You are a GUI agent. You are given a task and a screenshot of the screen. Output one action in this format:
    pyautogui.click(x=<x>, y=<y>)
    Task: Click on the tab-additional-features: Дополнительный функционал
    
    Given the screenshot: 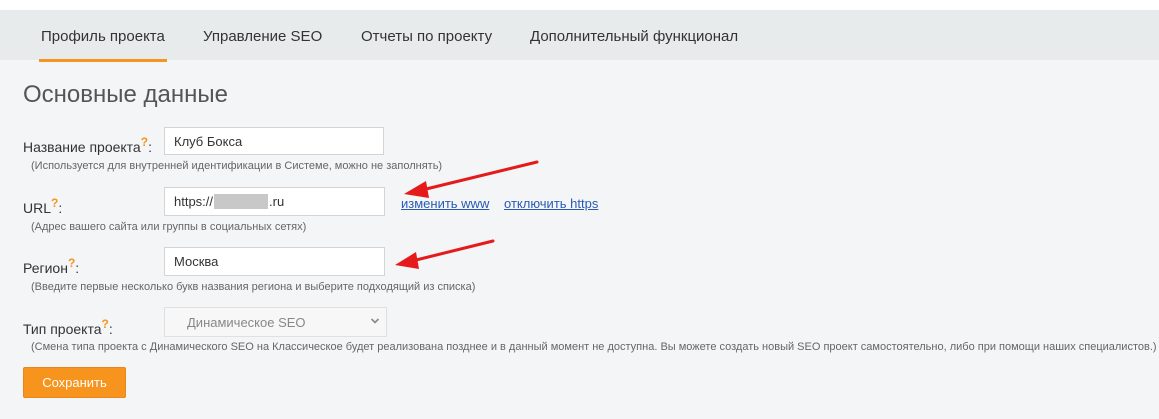 What is the action you would take?
    pyautogui.click(x=634, y=36)
    